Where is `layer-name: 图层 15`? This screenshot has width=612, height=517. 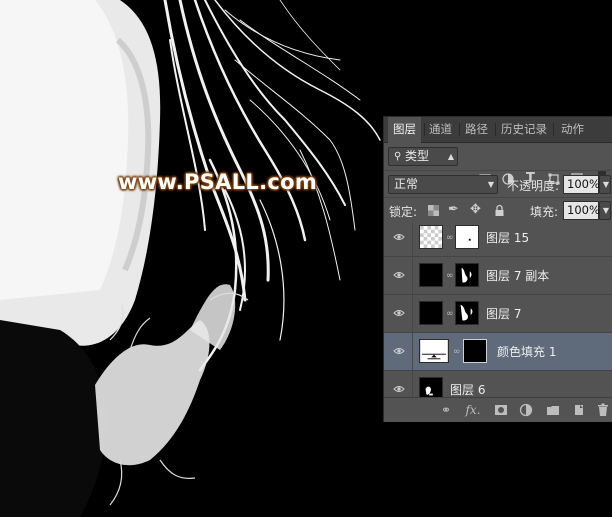
layer-name: 图层 15 is located at coordinates (507, 240).